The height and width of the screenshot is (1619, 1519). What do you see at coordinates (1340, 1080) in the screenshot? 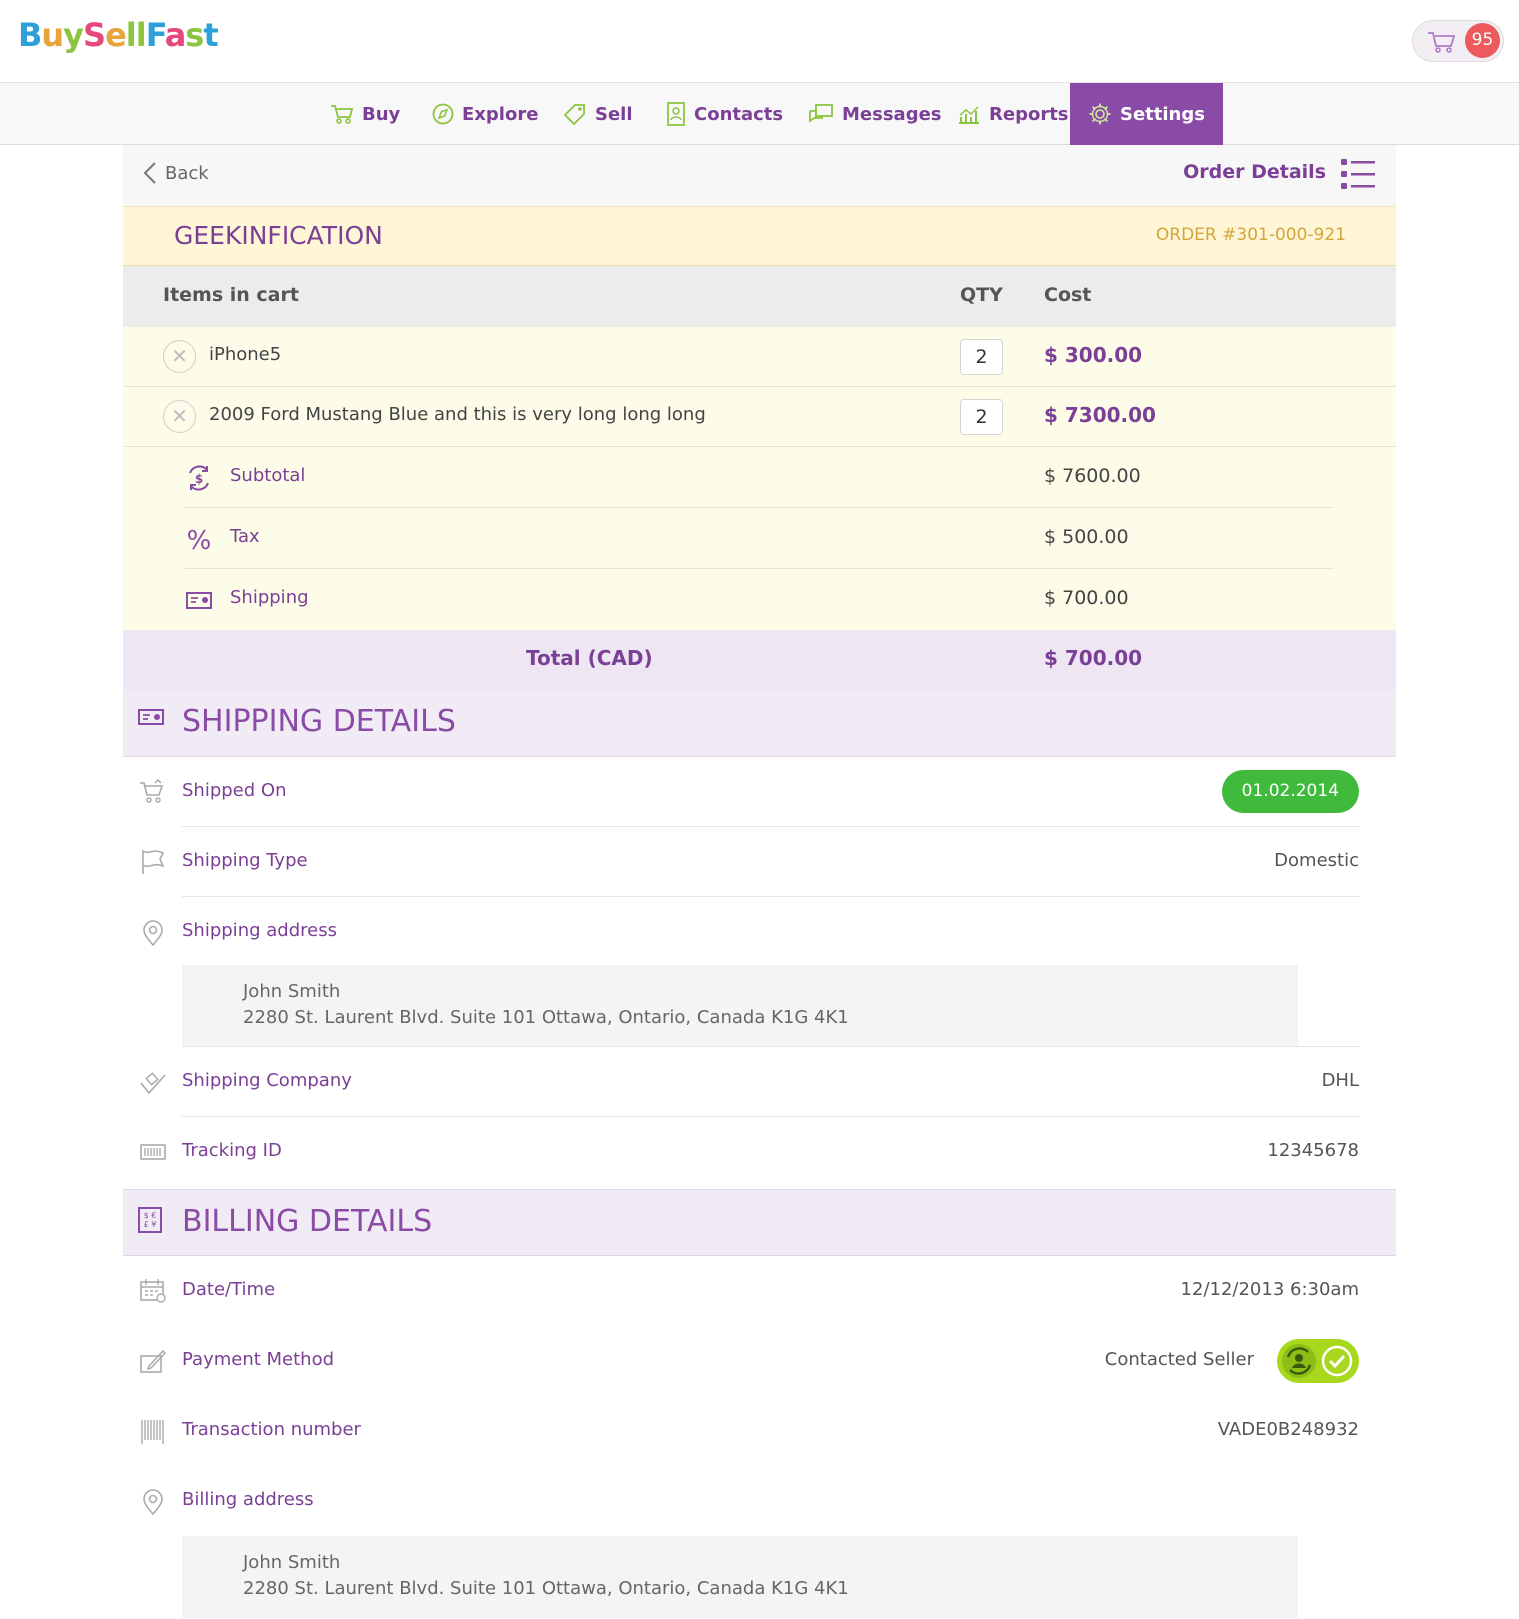
I see `detail-value: DHL` at bounding box center [1340, 1080].